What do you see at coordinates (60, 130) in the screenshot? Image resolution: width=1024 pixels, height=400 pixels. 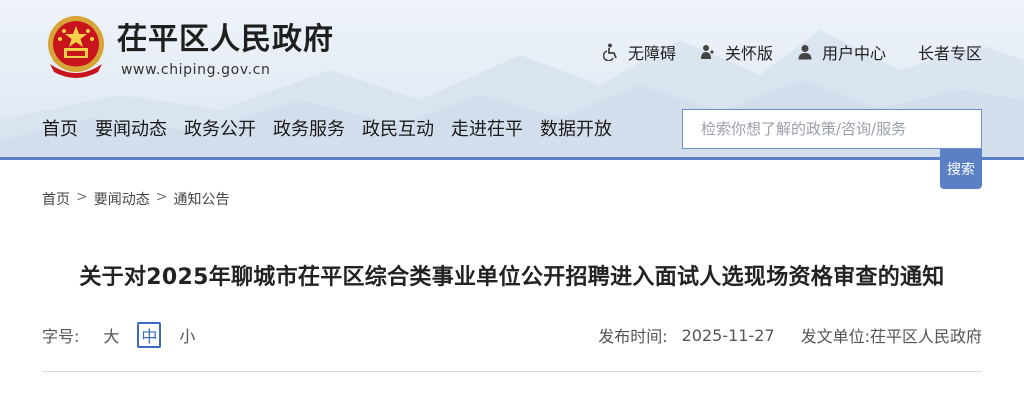 I see `nav-item-home: 首页` at bounding box center [60, 130].